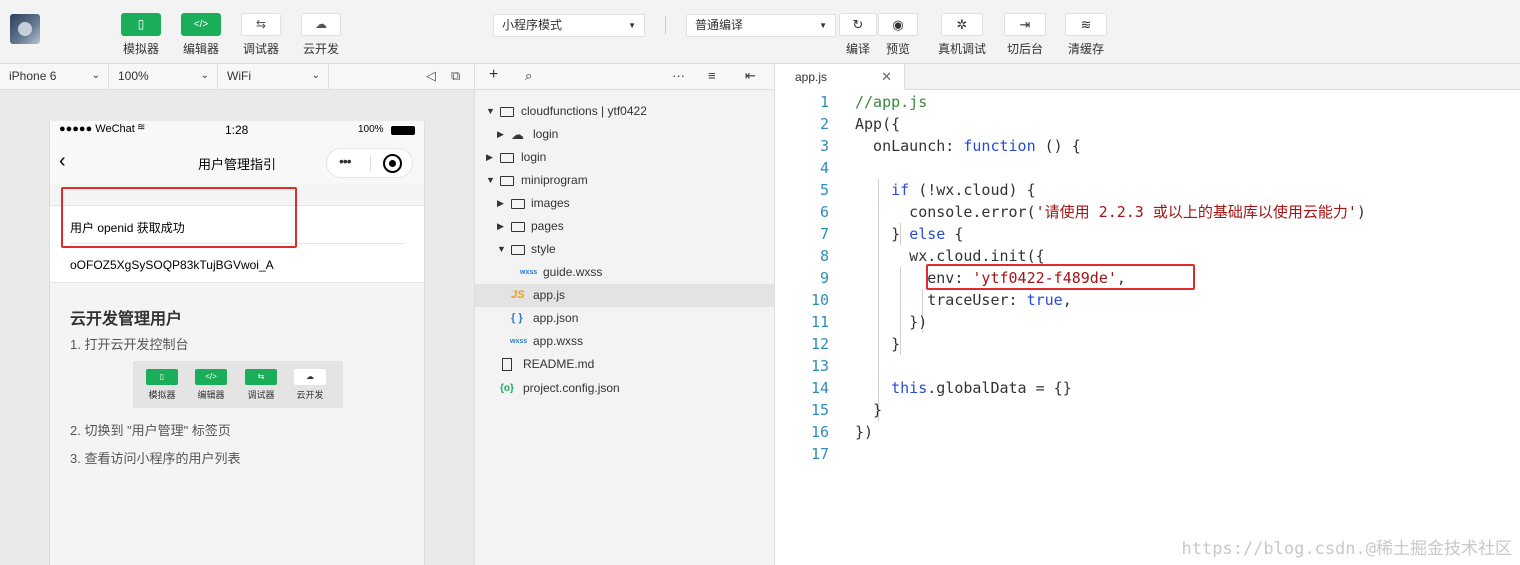 This screenshot has height=565, width=1520. What do you see at coordinates (761, 25) in the screenshot?
I see `compile-mode-select: 普通编译 ▼` at bounding box center [761, 25].